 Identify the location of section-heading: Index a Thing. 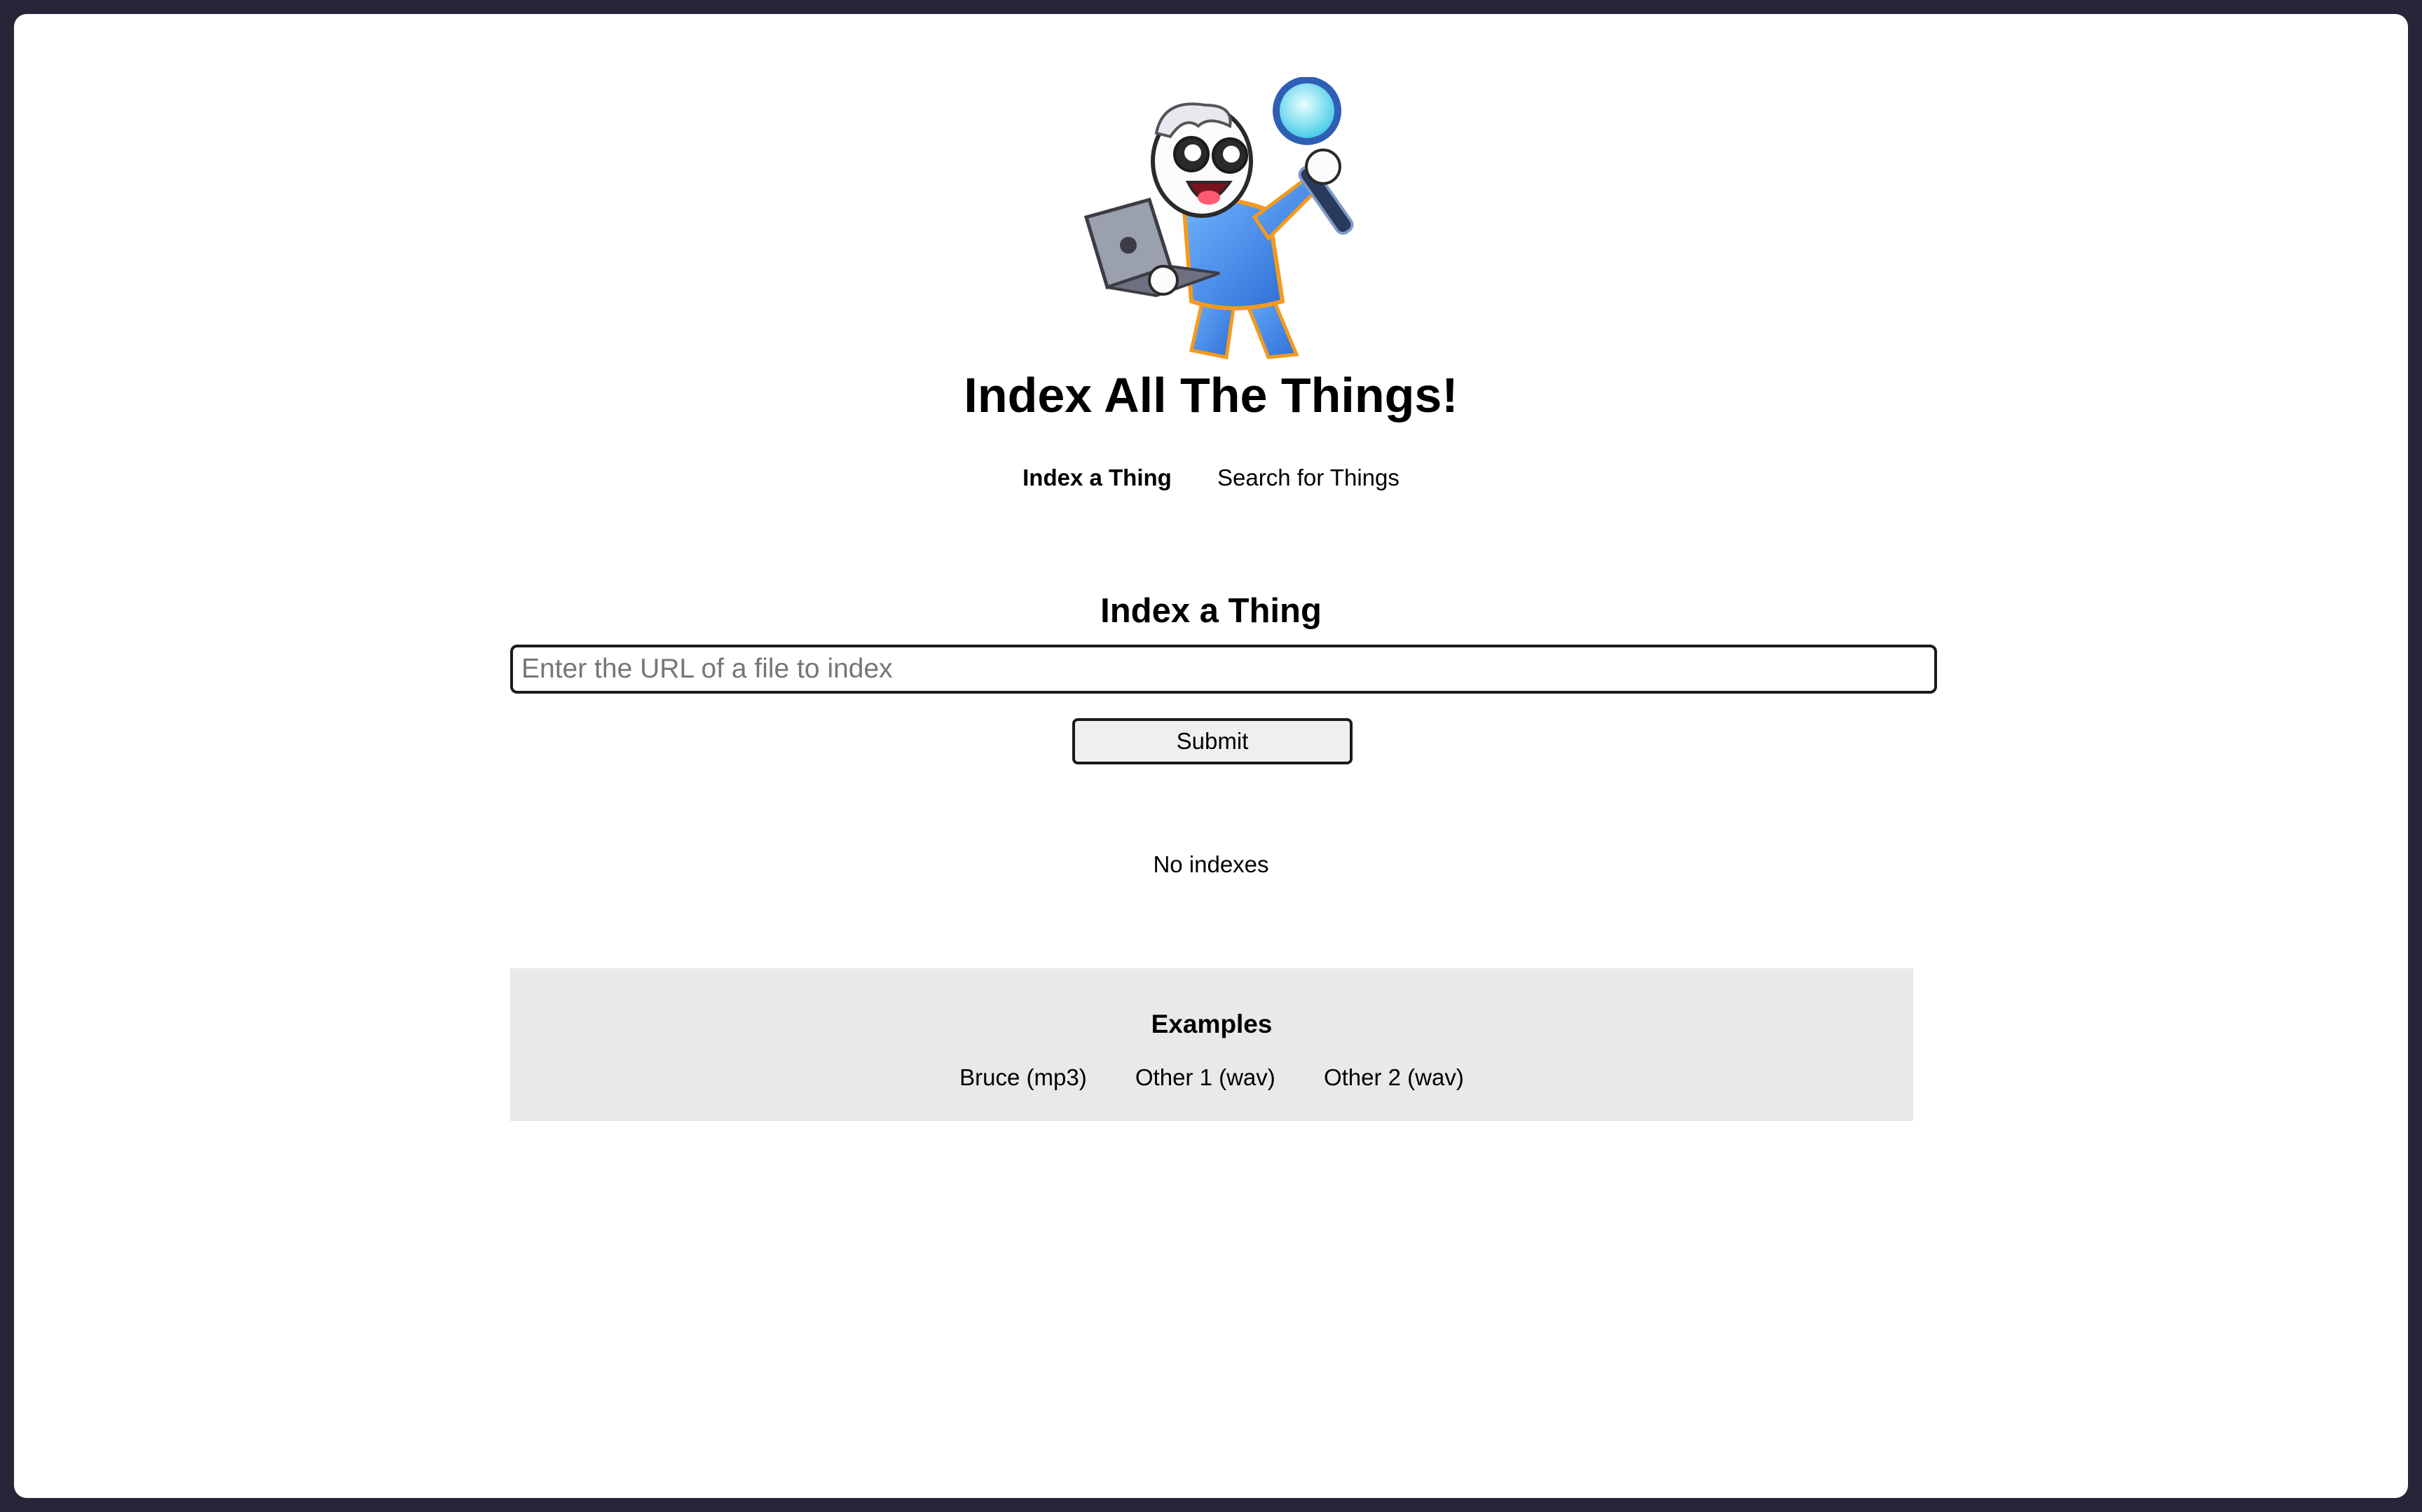
(1211, 611).